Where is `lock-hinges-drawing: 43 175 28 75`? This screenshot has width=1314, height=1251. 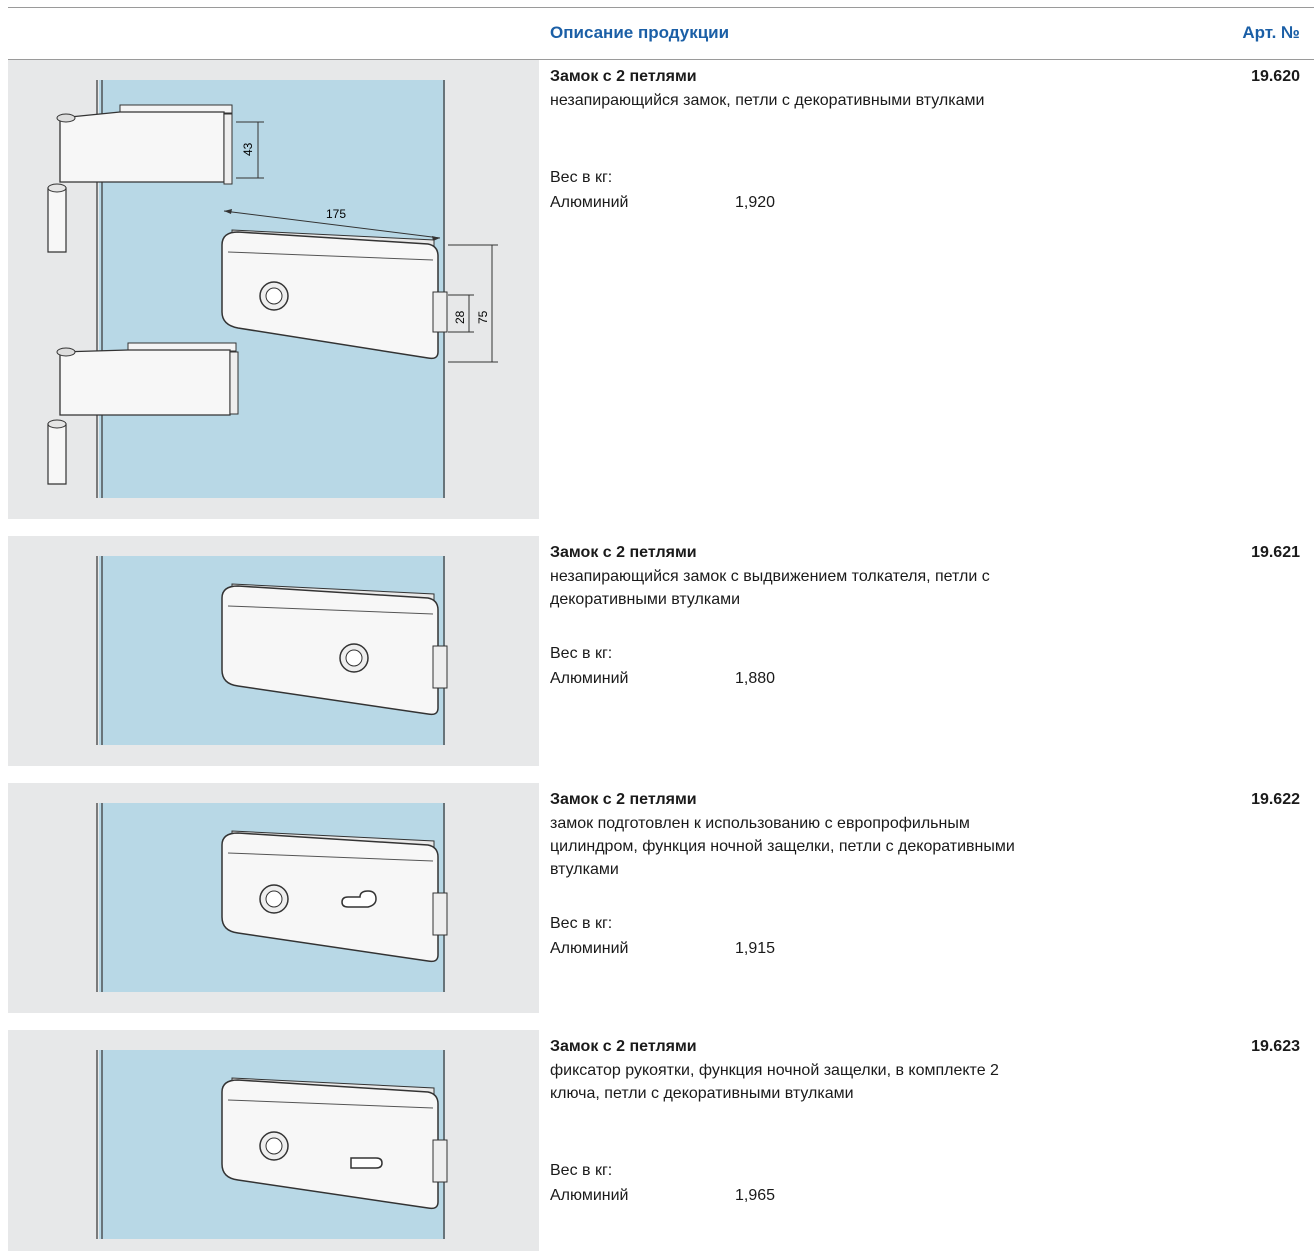 lock-hinges-drawing: 43 175 28 75 is located at coordinates (272, 289).